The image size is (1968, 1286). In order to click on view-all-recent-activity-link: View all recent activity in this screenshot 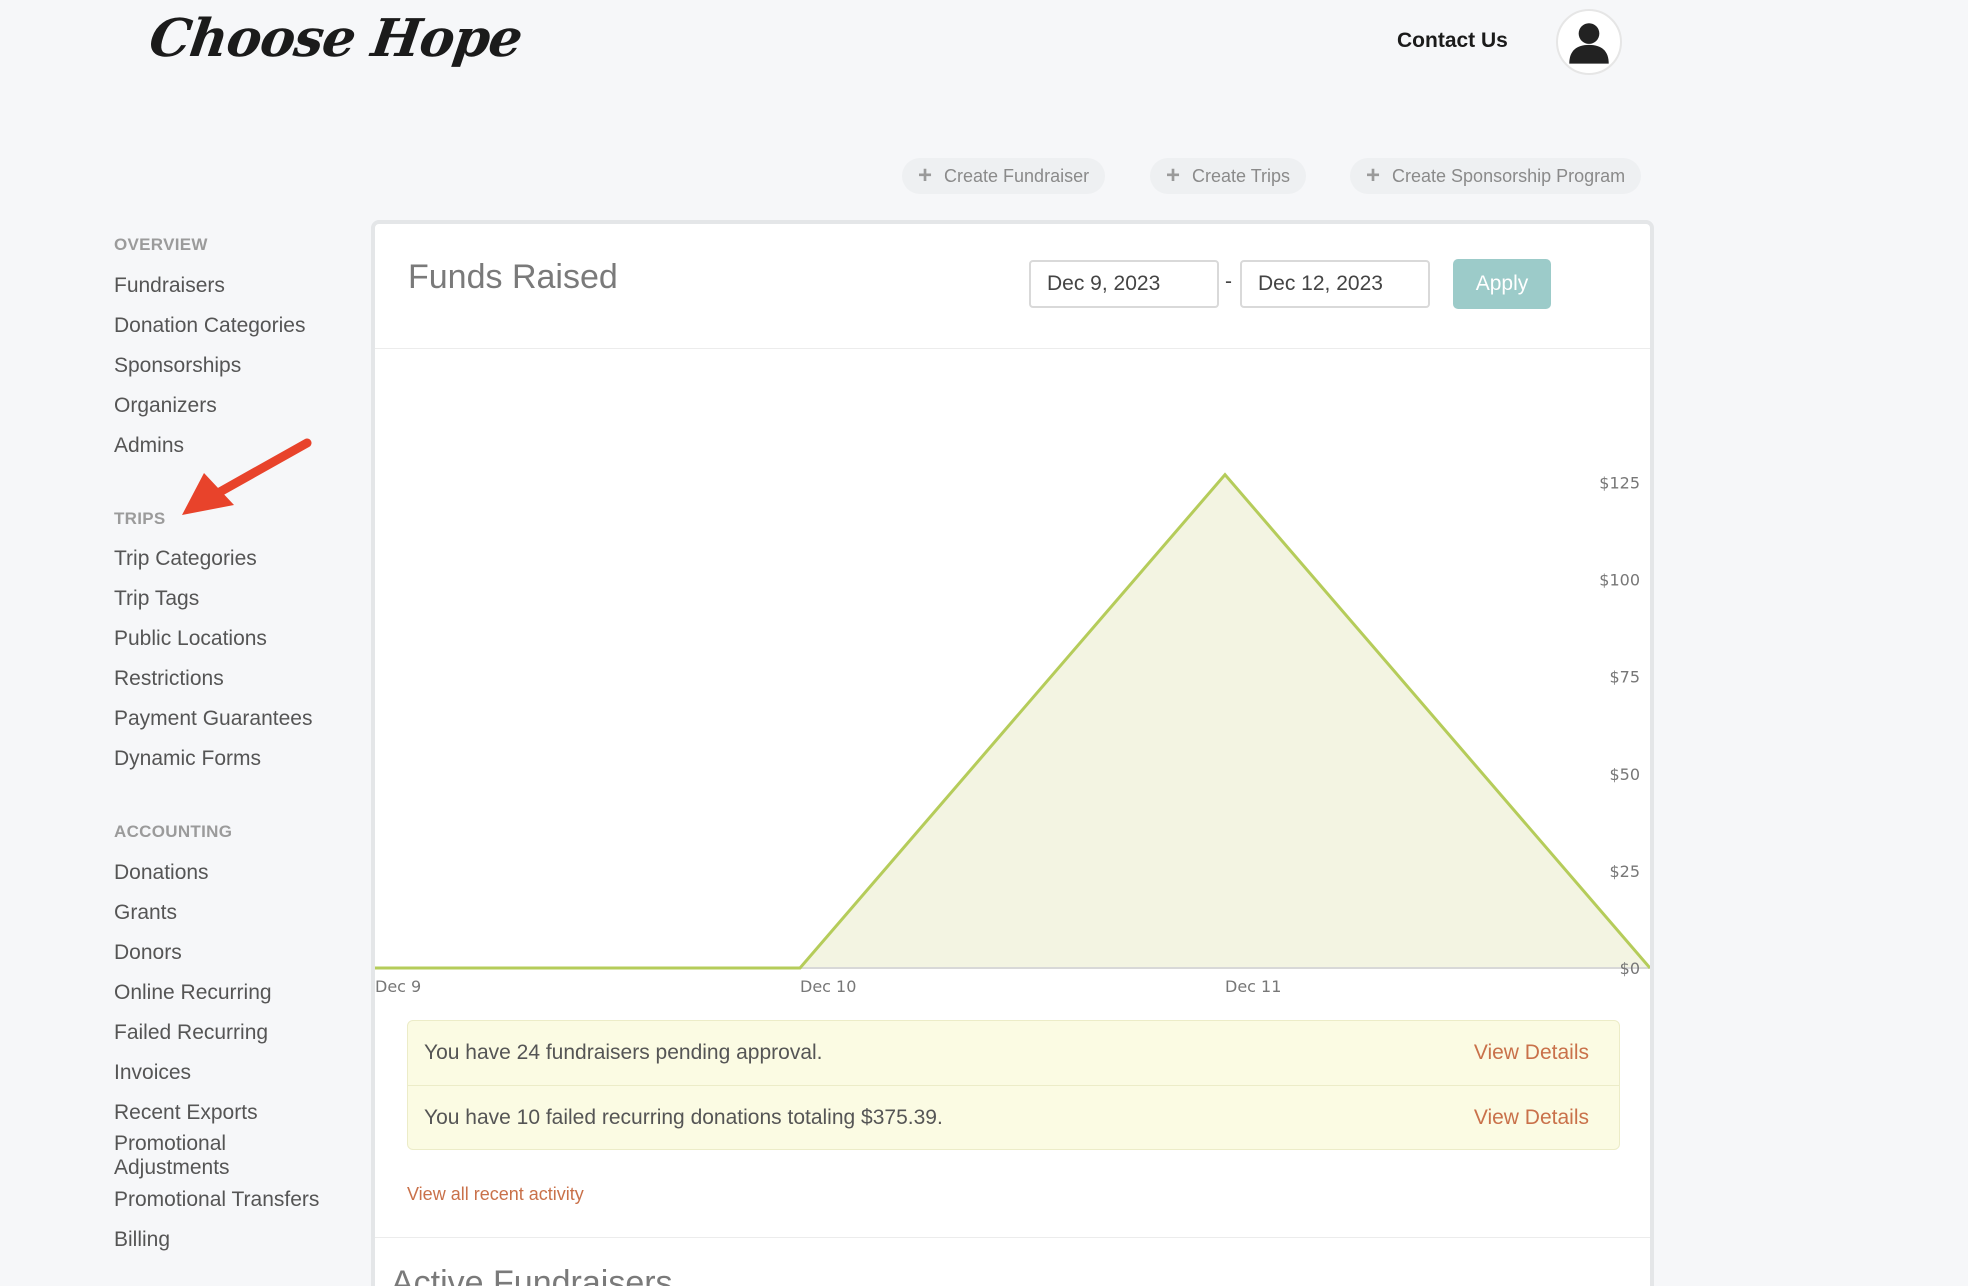, I will do `click(495, 1194)`.